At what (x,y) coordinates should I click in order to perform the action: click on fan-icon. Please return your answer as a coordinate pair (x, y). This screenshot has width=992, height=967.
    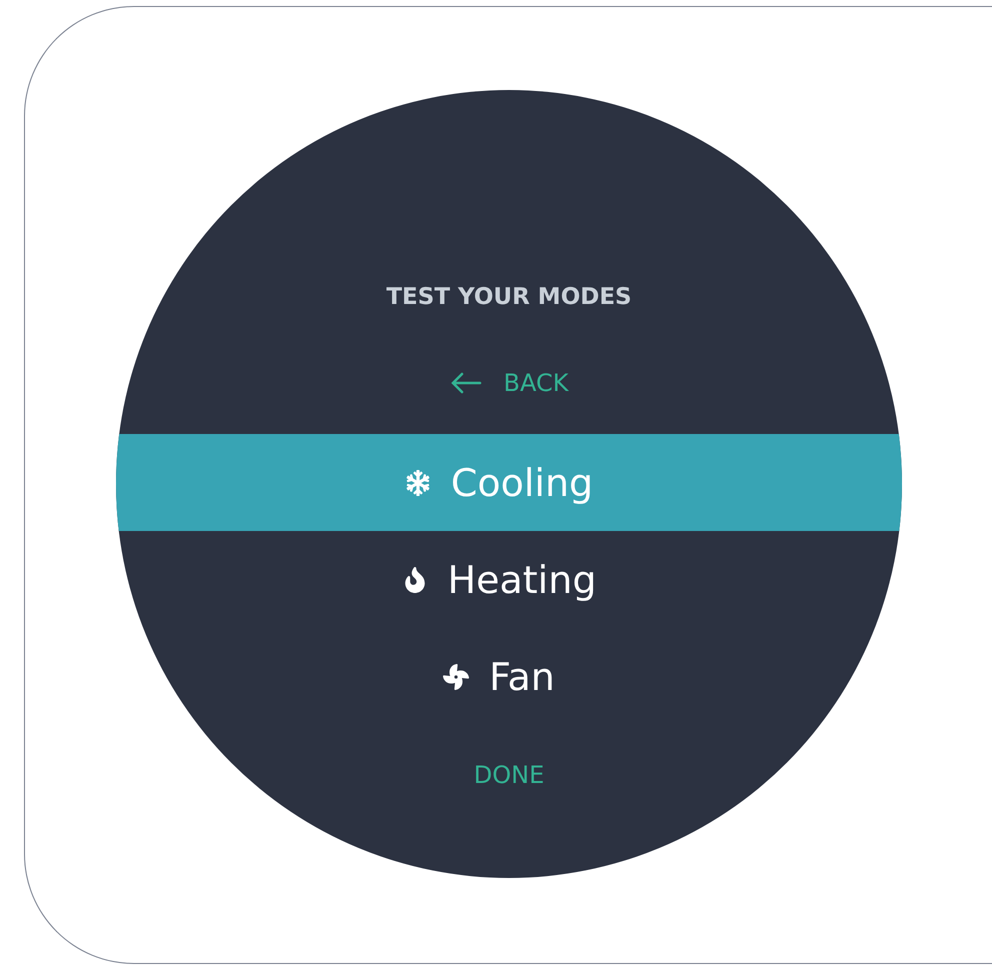
    Looking at the image, I should click on (456, 677).